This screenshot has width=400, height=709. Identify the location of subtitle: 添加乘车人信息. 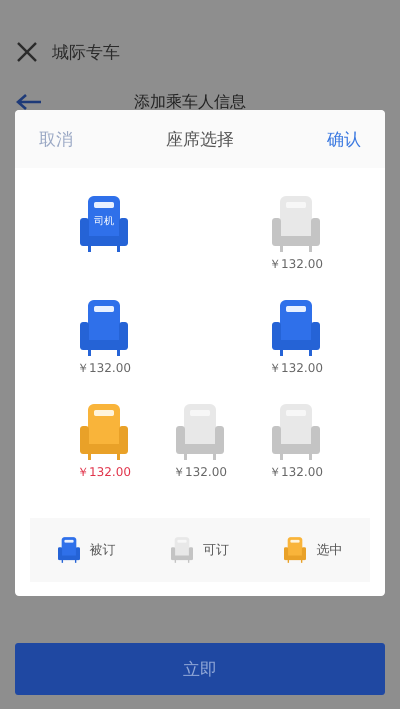
(190, 102).